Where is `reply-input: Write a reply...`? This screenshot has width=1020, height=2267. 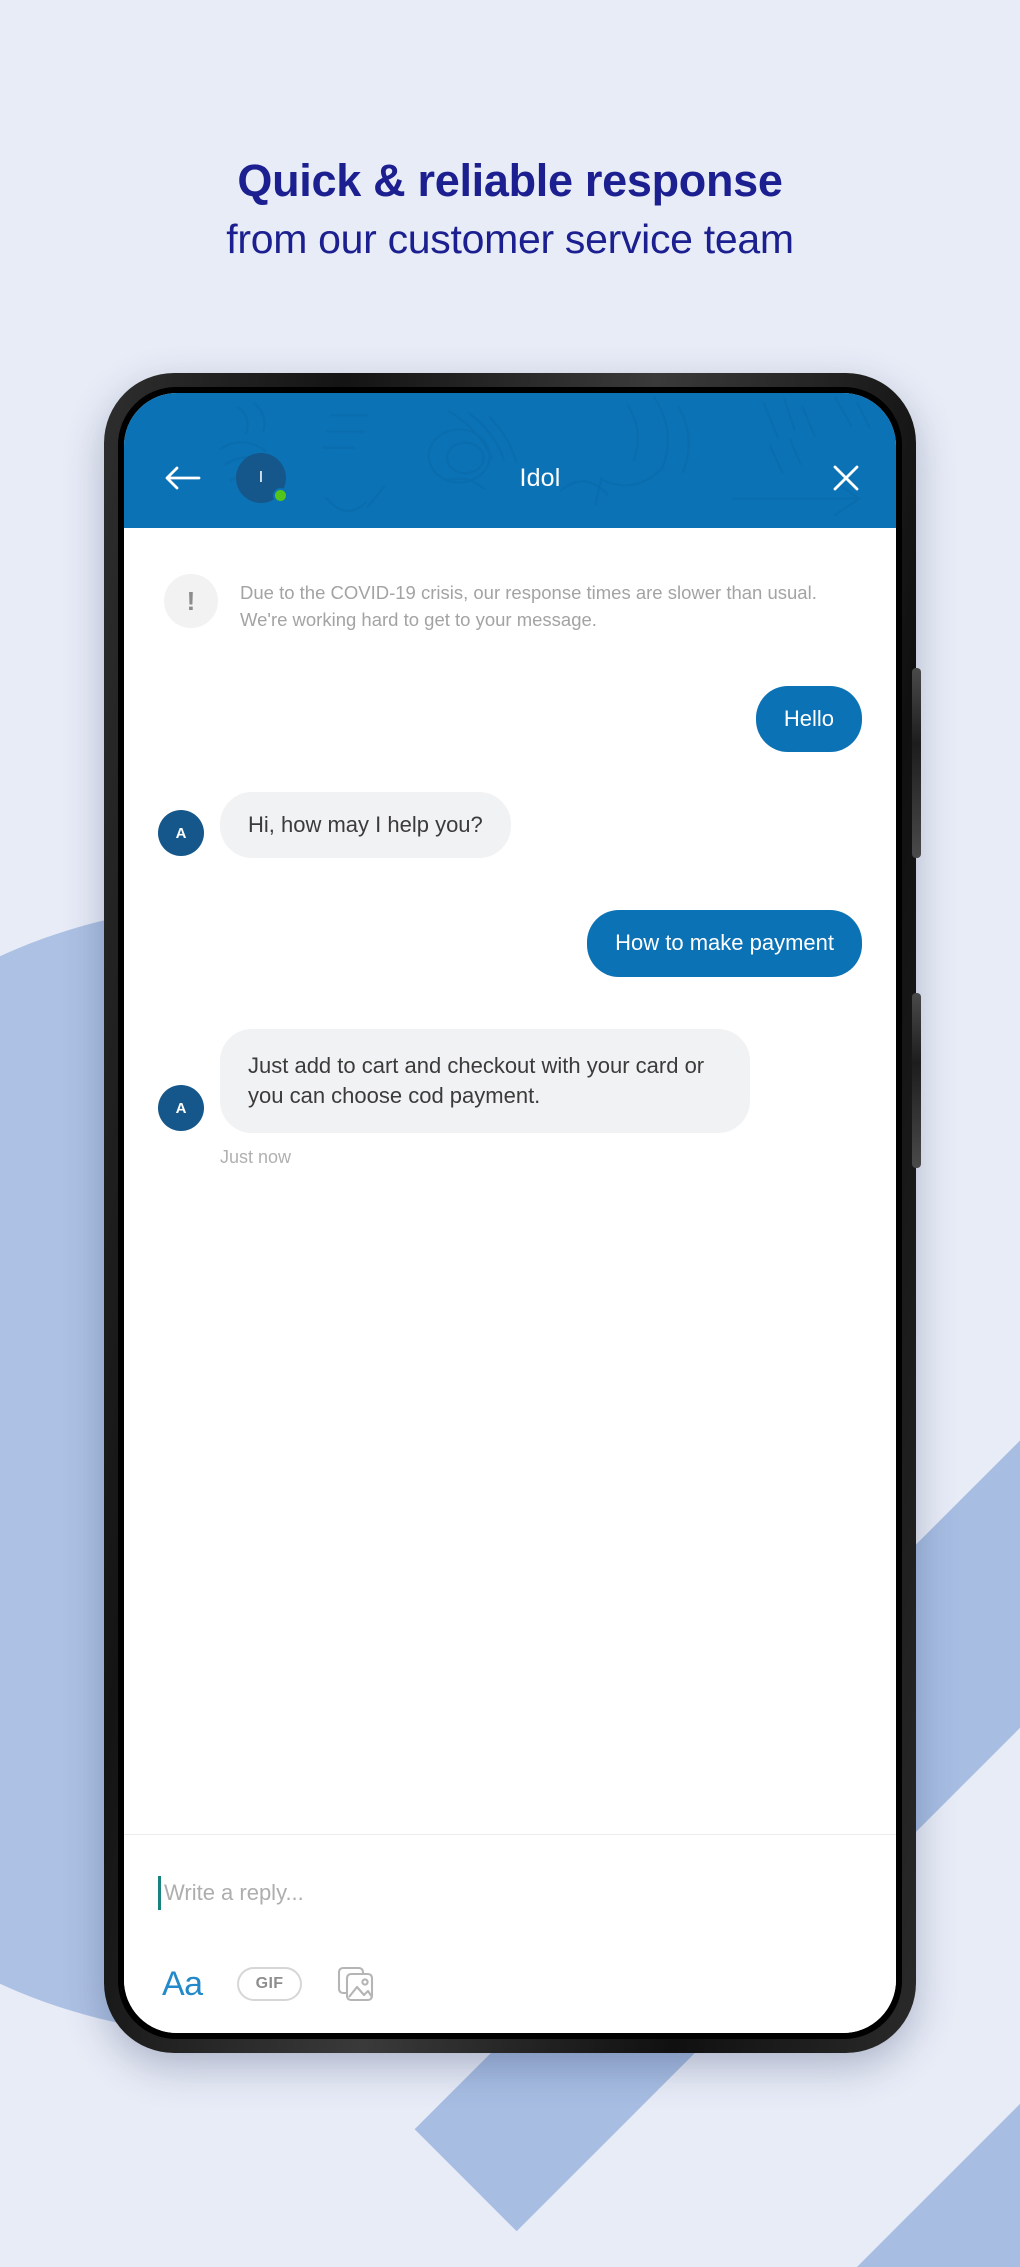
reply-input: Write a reply... is located at coordinates (510, 1893).